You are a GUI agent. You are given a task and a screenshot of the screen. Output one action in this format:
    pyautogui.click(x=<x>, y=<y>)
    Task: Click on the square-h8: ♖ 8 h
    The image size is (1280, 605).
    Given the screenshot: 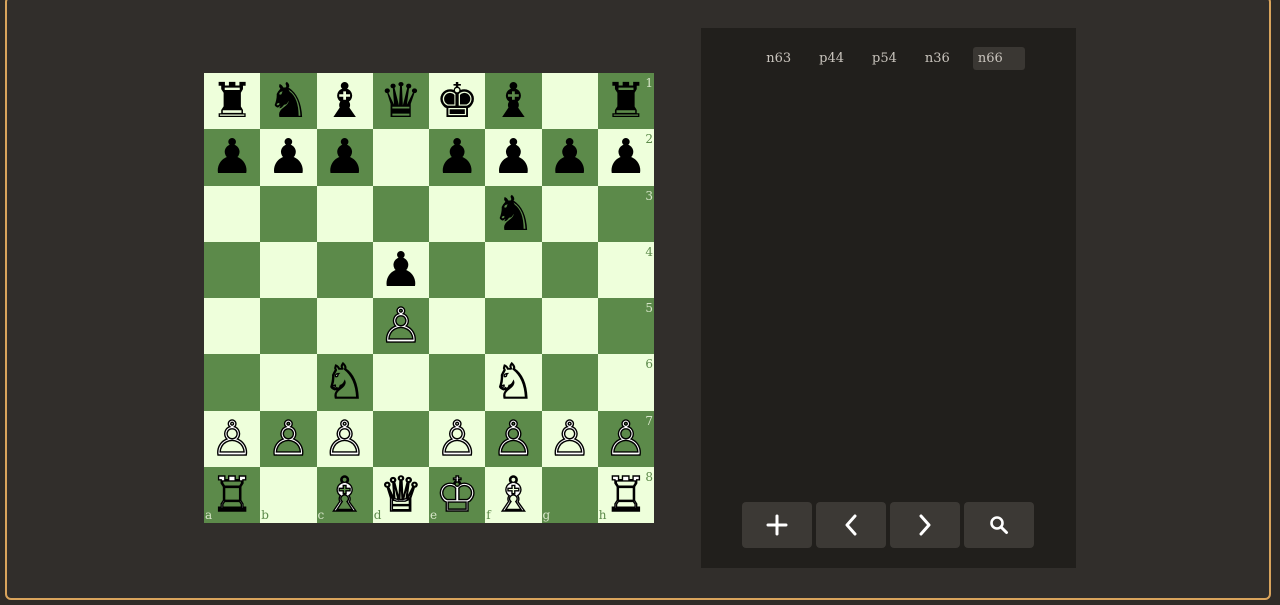 What is the action you would take?
    pyautogui.click(x=625, y=494)
    